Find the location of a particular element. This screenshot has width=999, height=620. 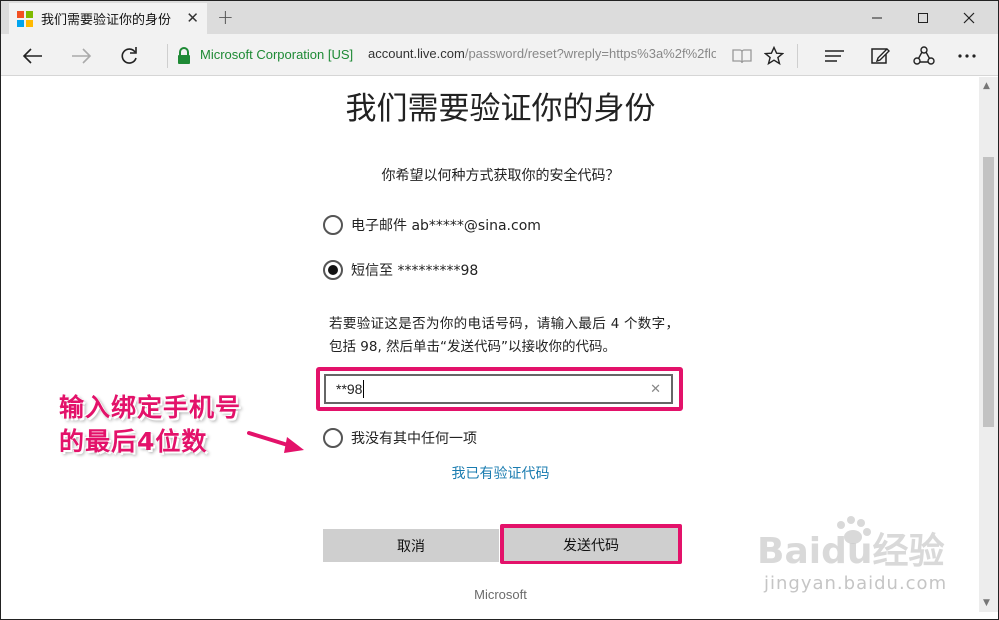

phone-digits-input: **98 ✕ is located at coordinates (498, 389).